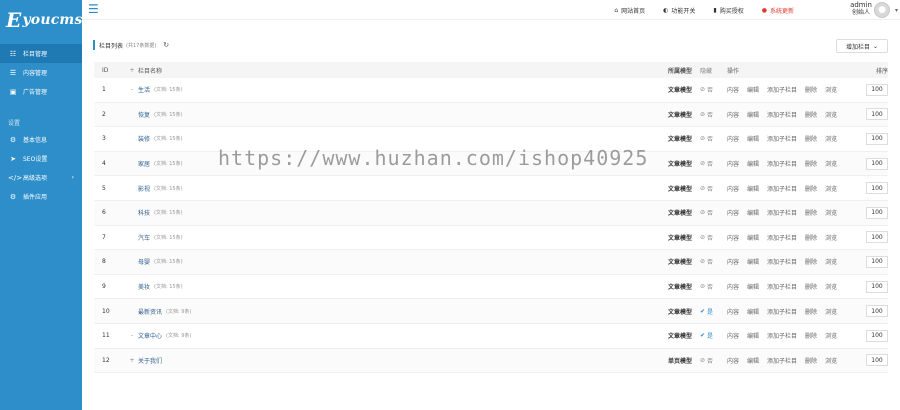 The height and width of the screenshot is (410, 900). I want to click on logo: Eyoucms, so click(41, 20).